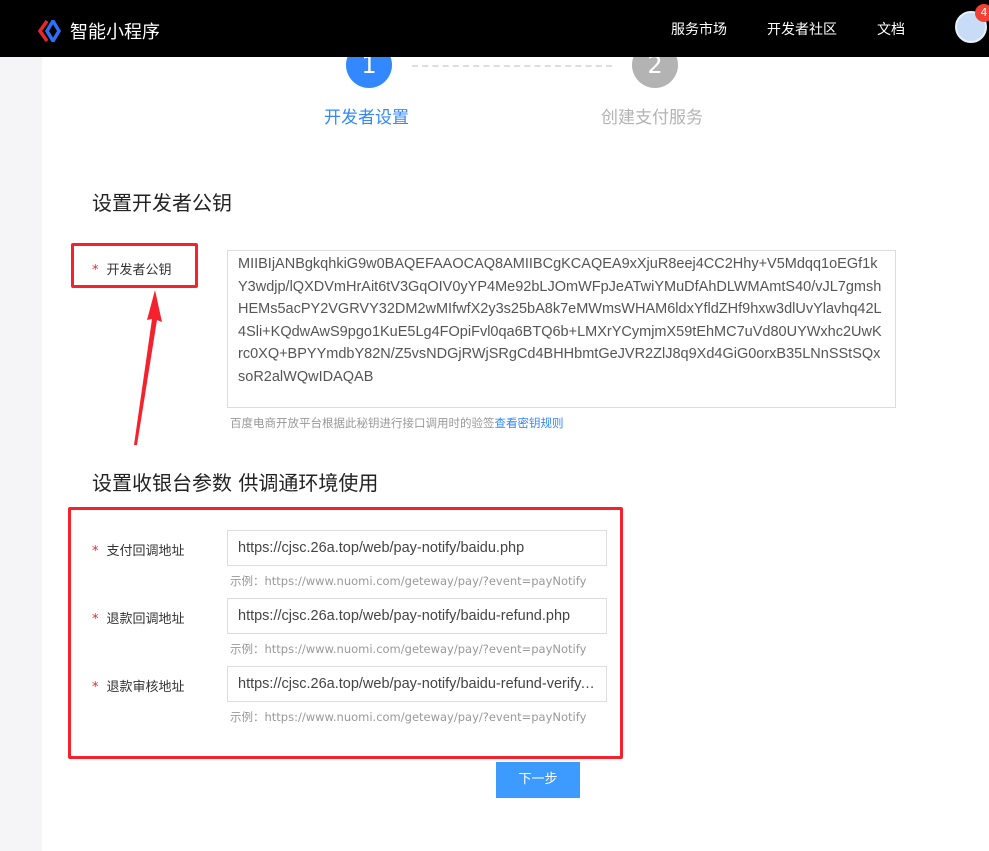 This screenshot has height=851, width=989. What do you see at coordinates (891, 29) in the screenshot?
I see `nav-docs: 文档` at bounding box center [891, 29].